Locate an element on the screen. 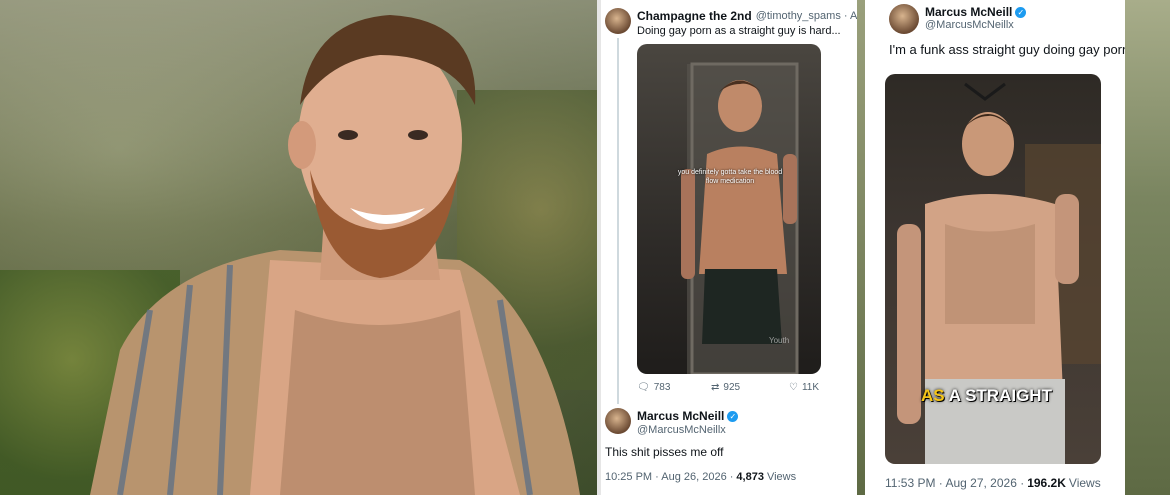 The width and height of the screenshot is (1170, 495). caption-highlight: AS is located at coordinates (933, 395).